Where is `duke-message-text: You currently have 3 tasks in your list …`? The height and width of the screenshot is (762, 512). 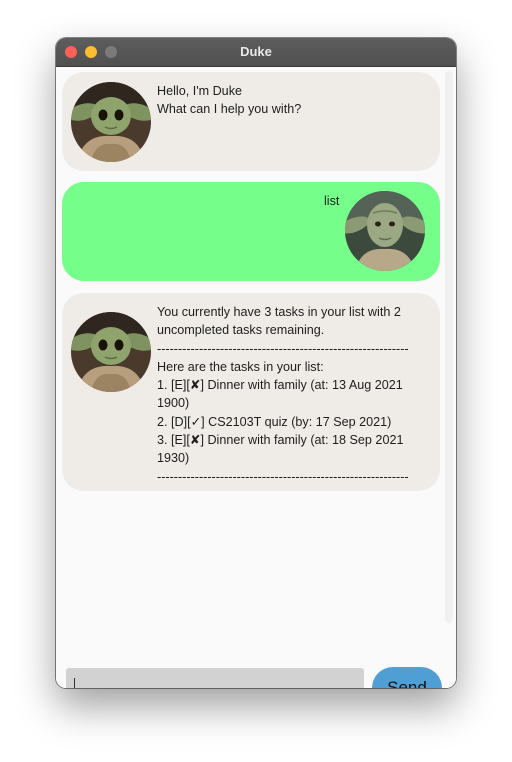
duke-message-text: You currently have 3 tasks in your list … is located at coordinates (283, 394).